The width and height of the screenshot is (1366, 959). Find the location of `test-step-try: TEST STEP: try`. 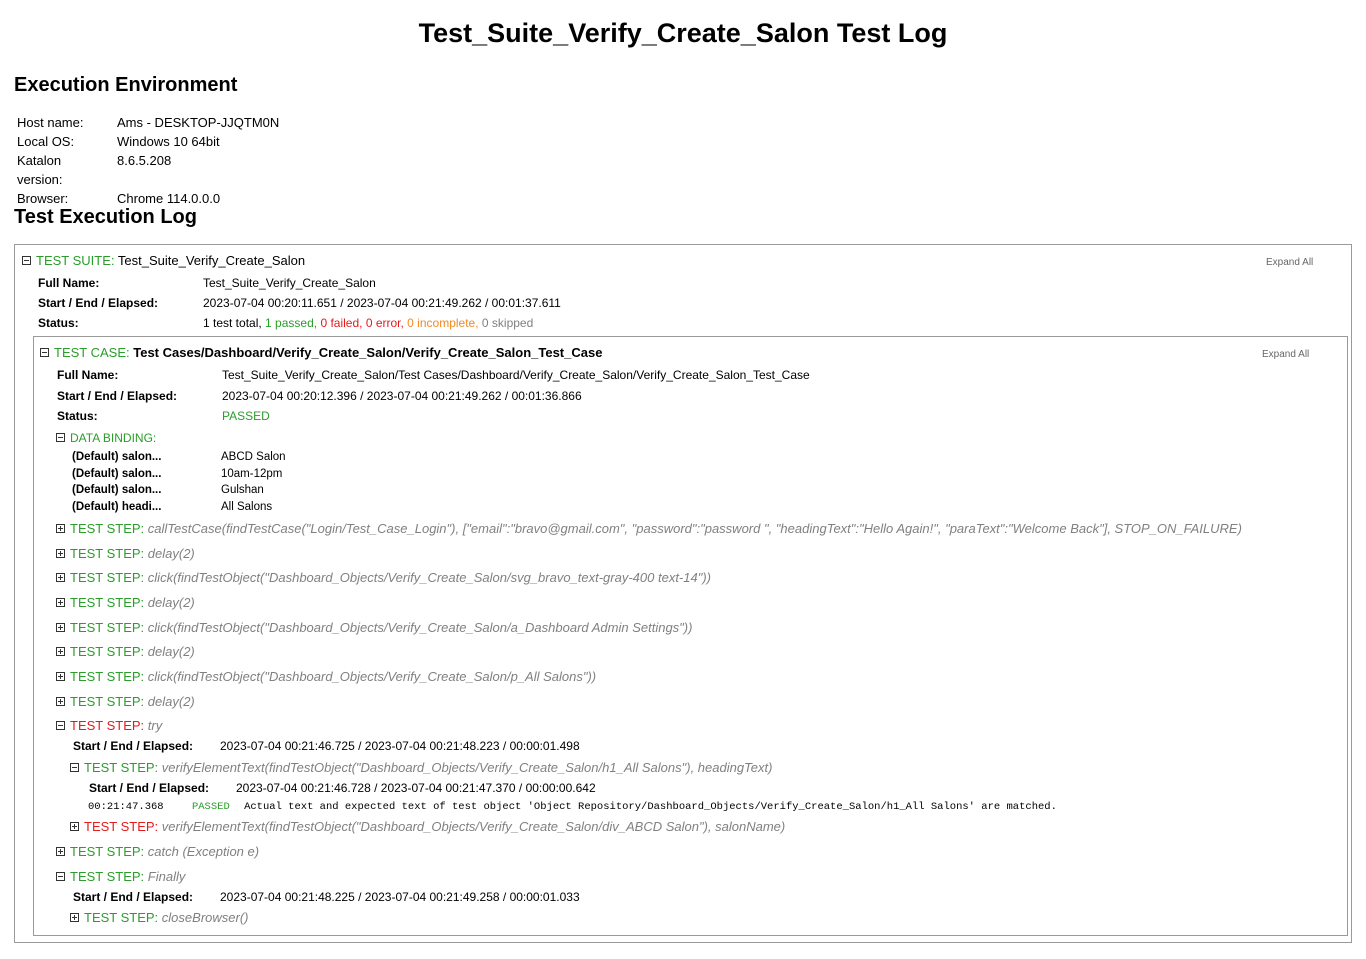

test-step-try: TEST STEP: try is located at coordinates (109, 726).